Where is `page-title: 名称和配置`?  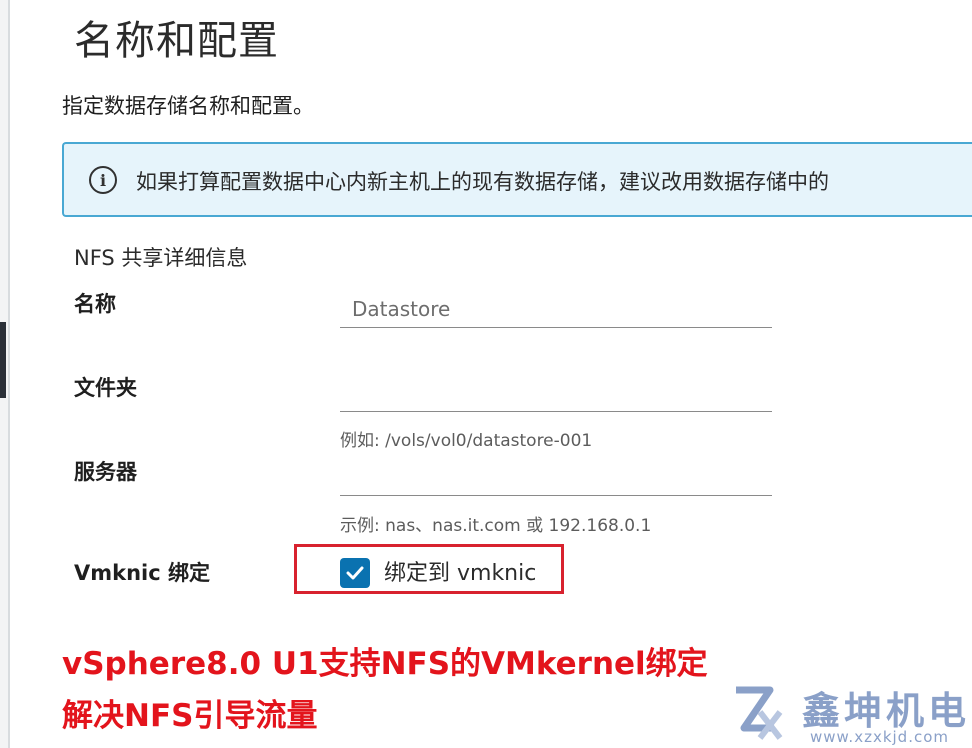
page-title: 名称和配置 is located at coordinates (176, 41).